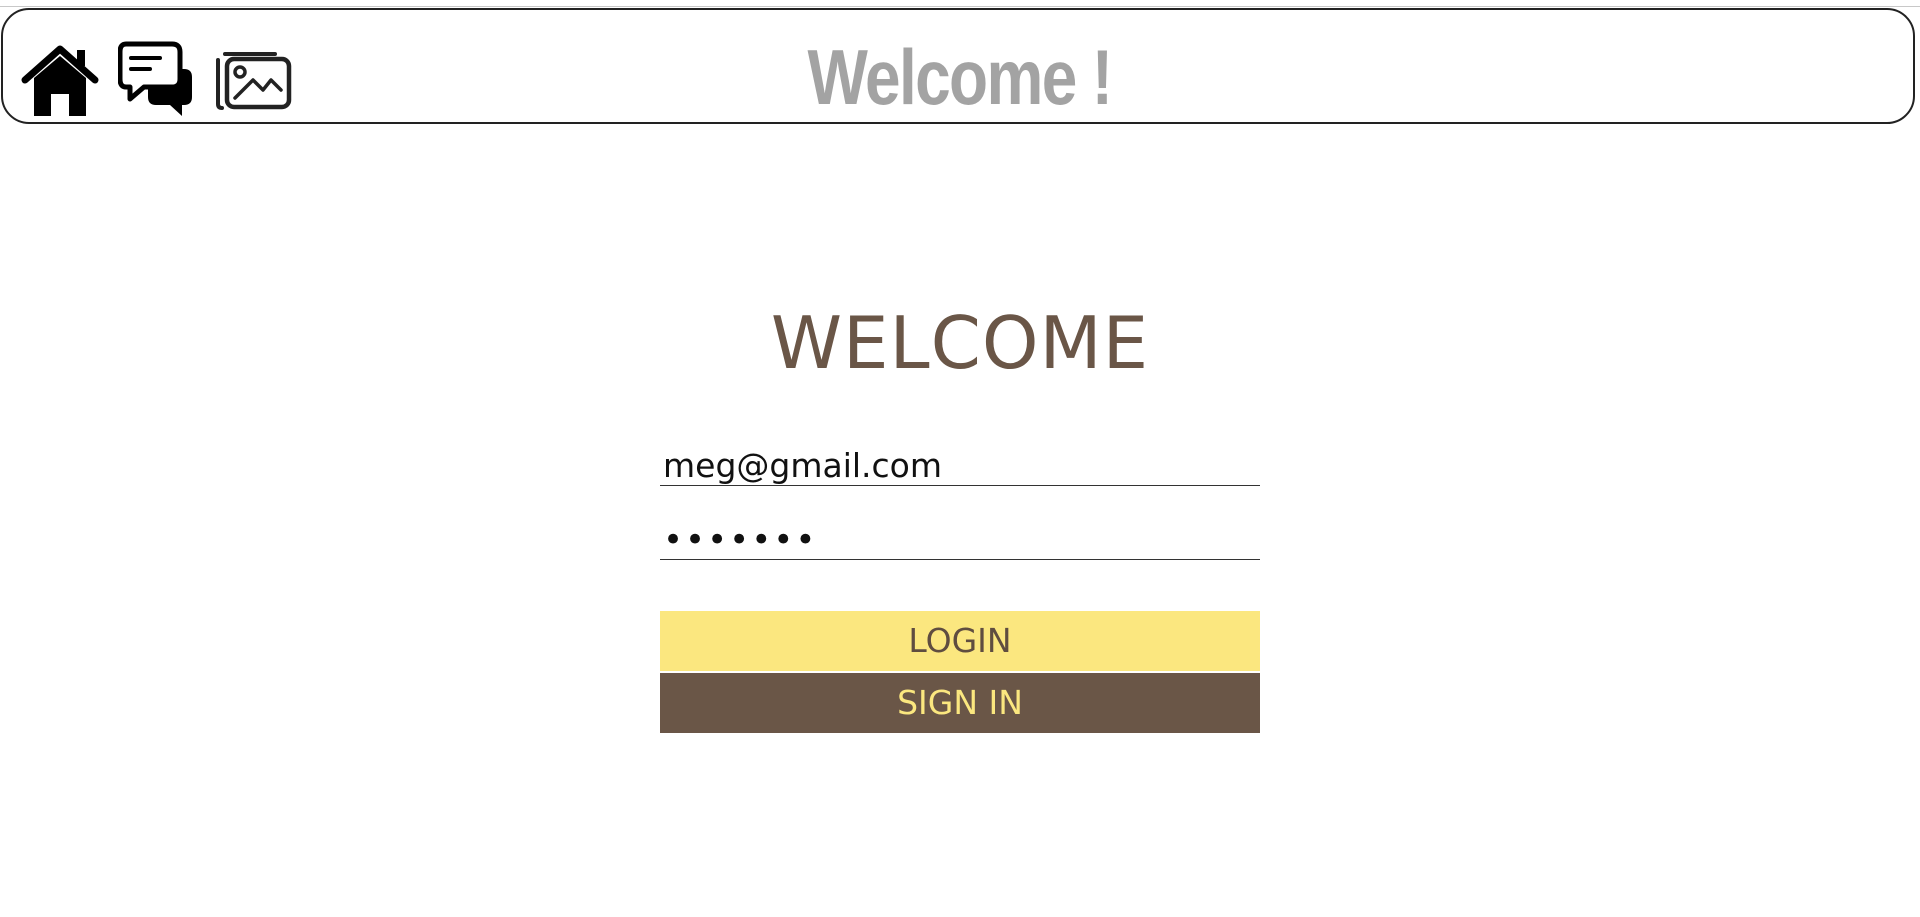 The height and width of the screenshot is (917, 1920). I want to click on top-divider, so click(960, 6).